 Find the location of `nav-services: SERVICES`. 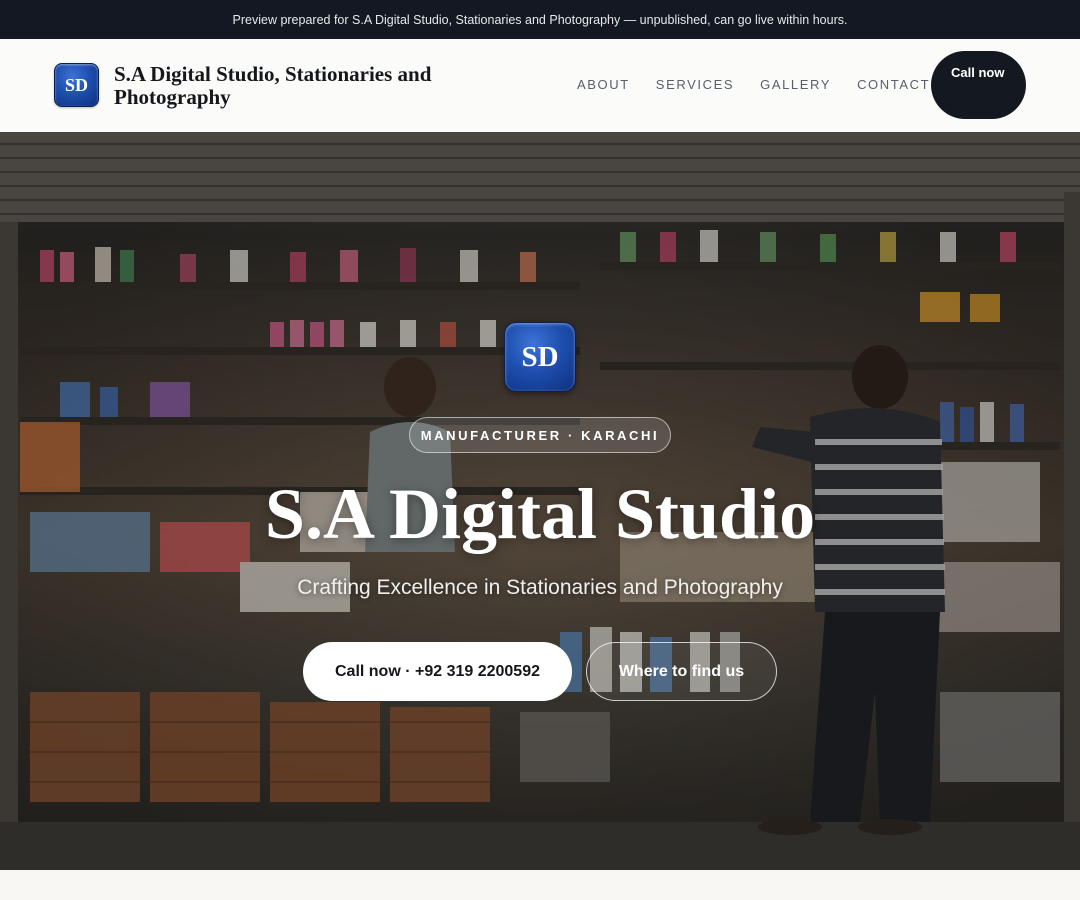

nav-services: SERVICES is located at coordinates (695, 84).